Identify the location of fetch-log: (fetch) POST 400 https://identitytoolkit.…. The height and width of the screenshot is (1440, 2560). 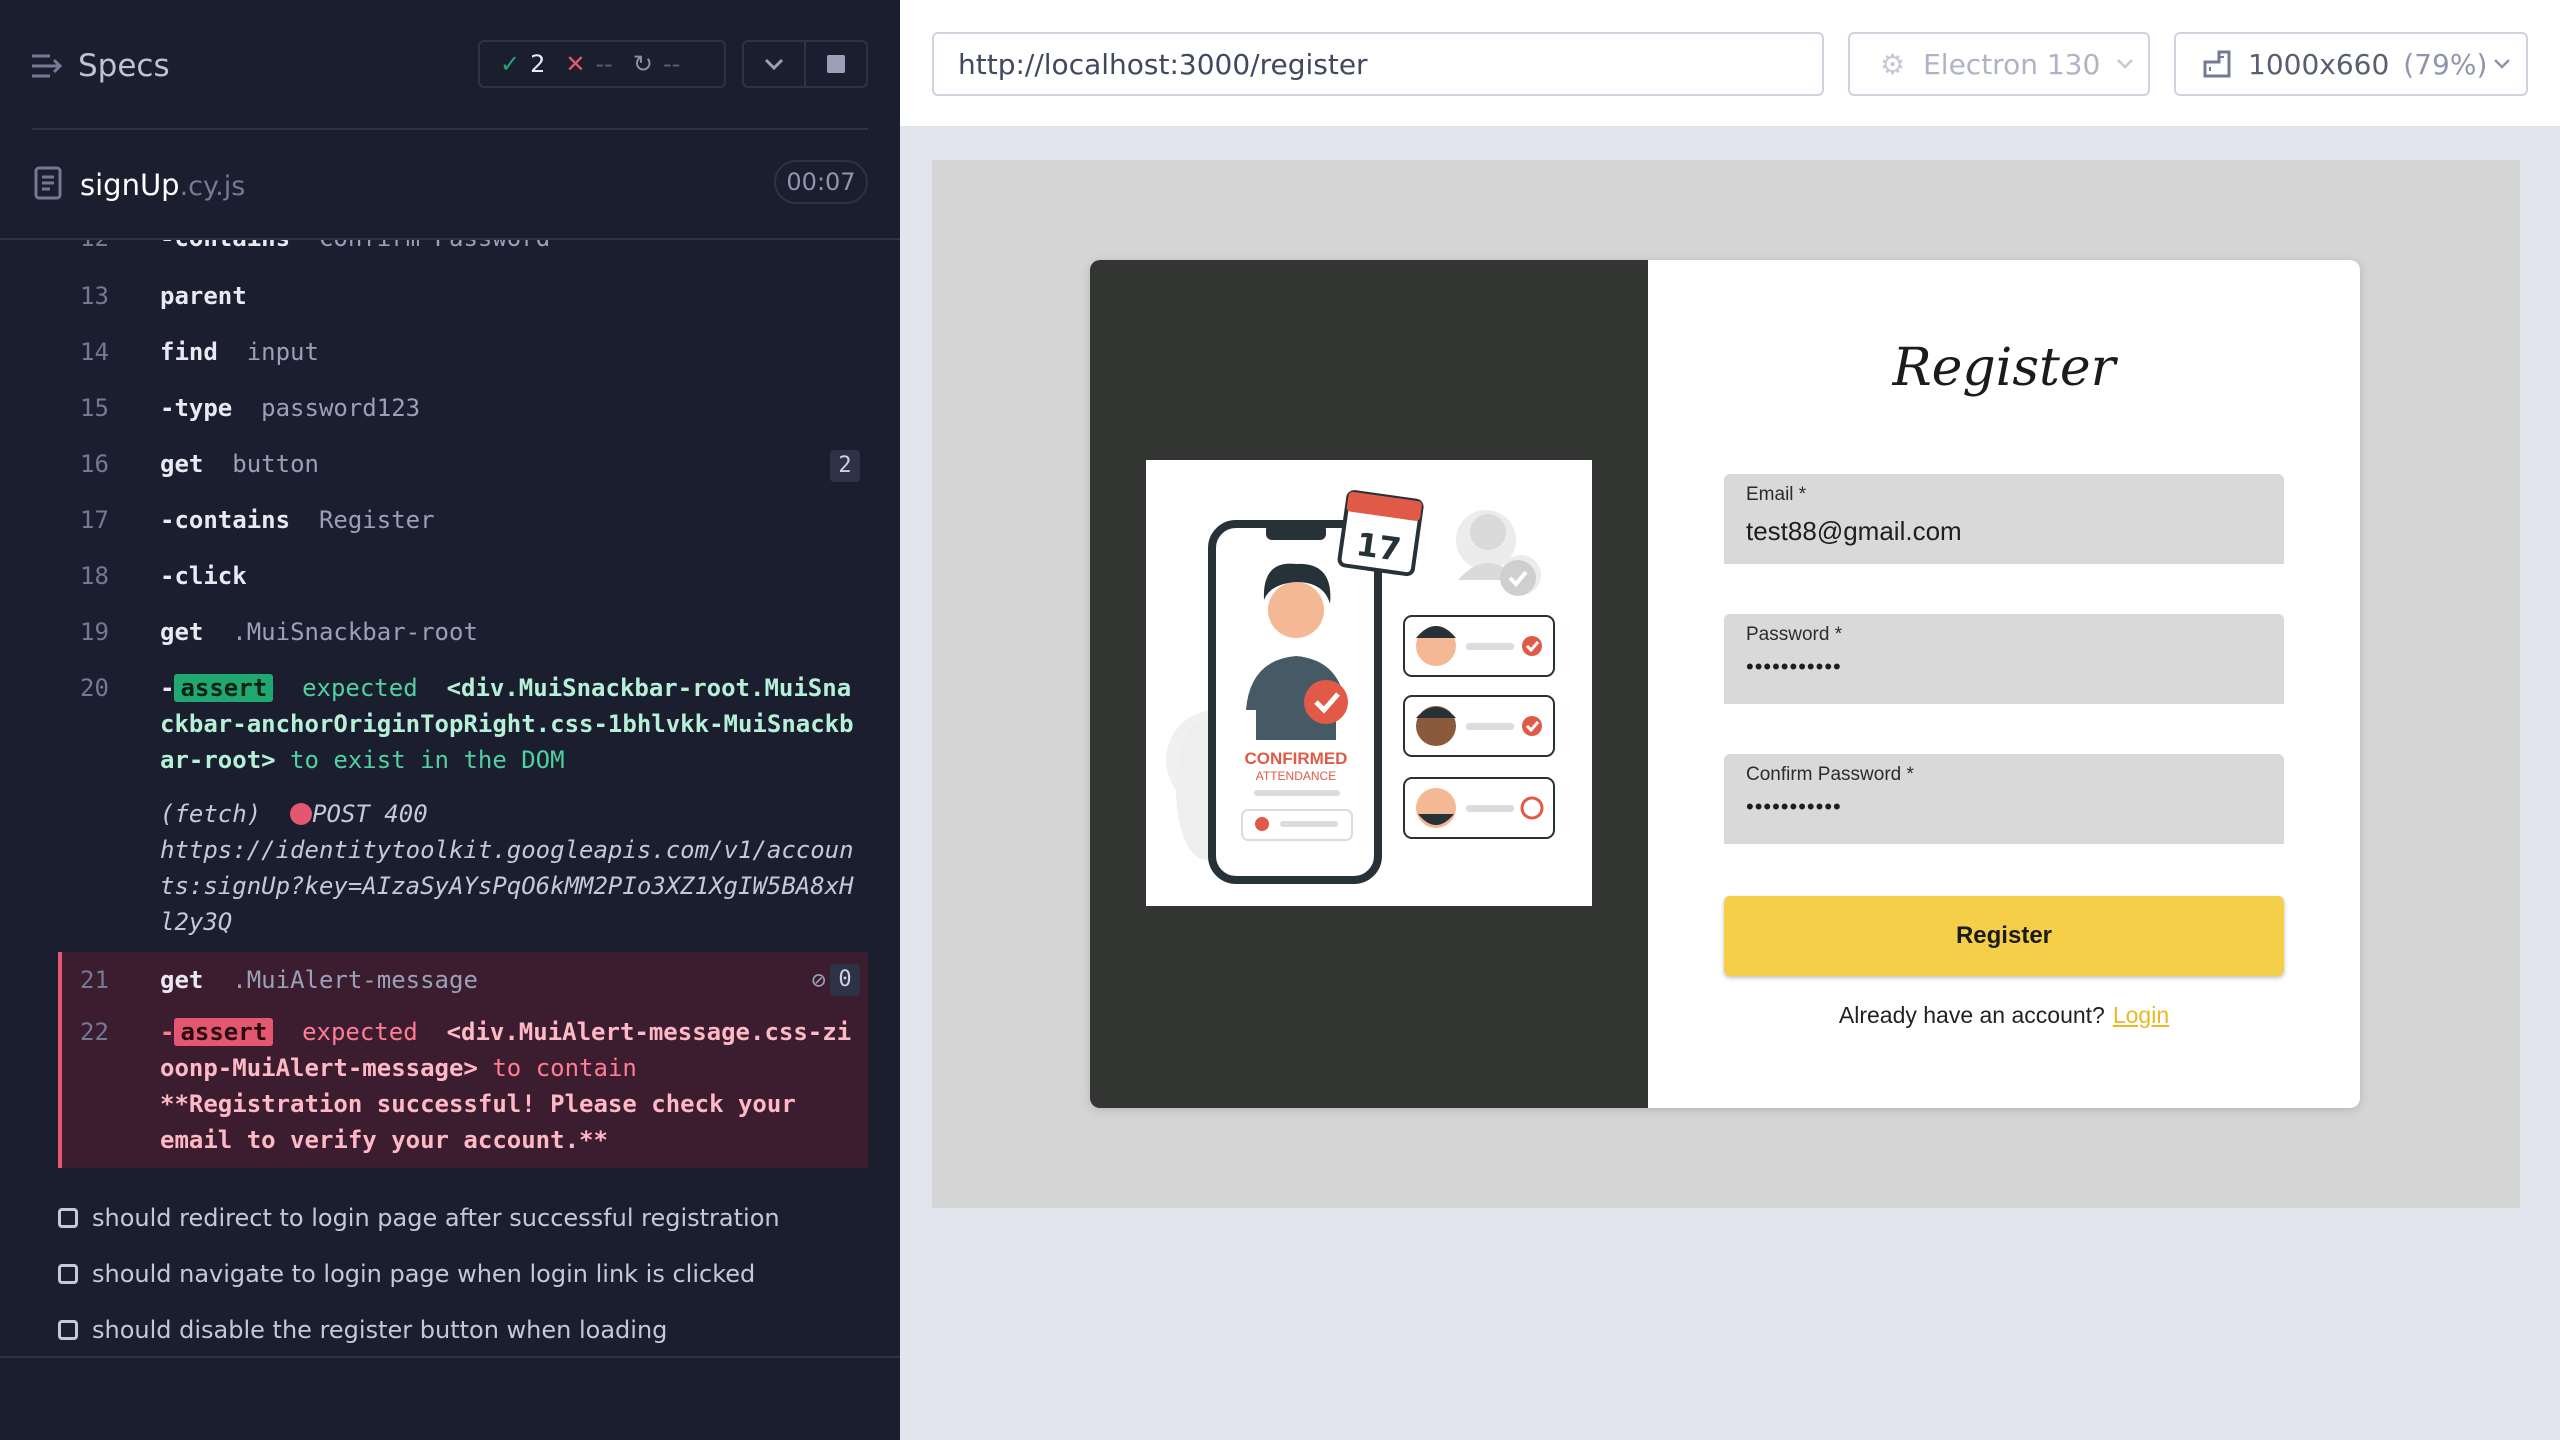
(463, 866).